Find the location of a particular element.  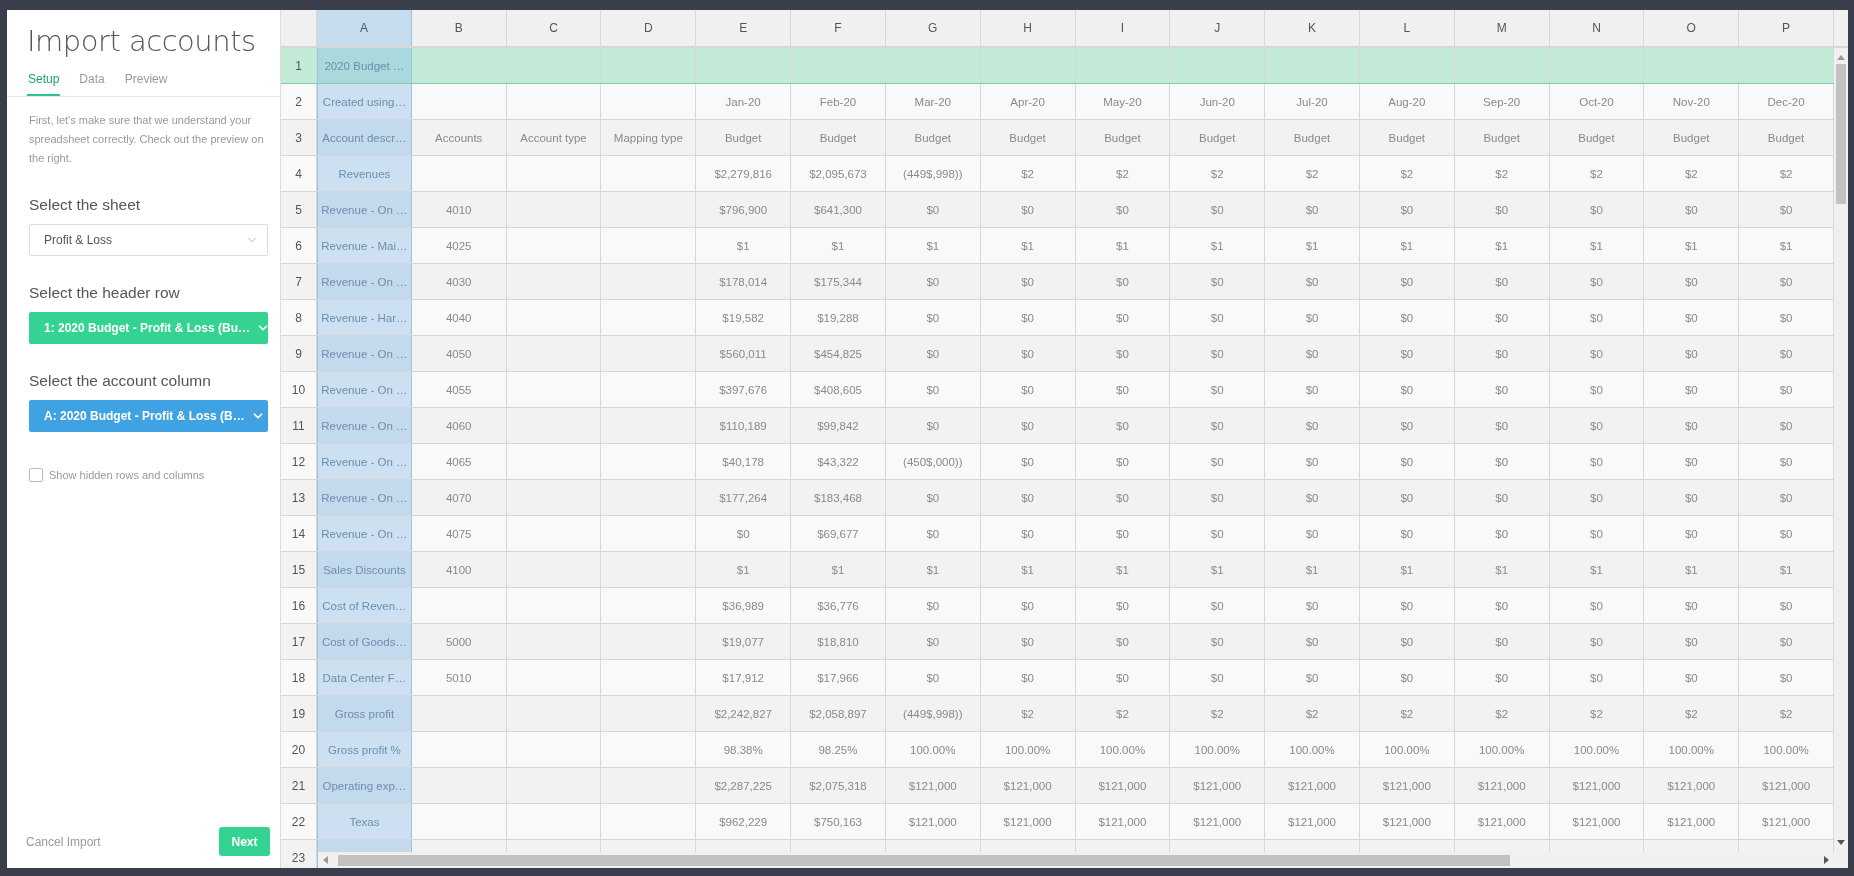

table-cell: Aug-20 is located at coordinates (1407, 101).